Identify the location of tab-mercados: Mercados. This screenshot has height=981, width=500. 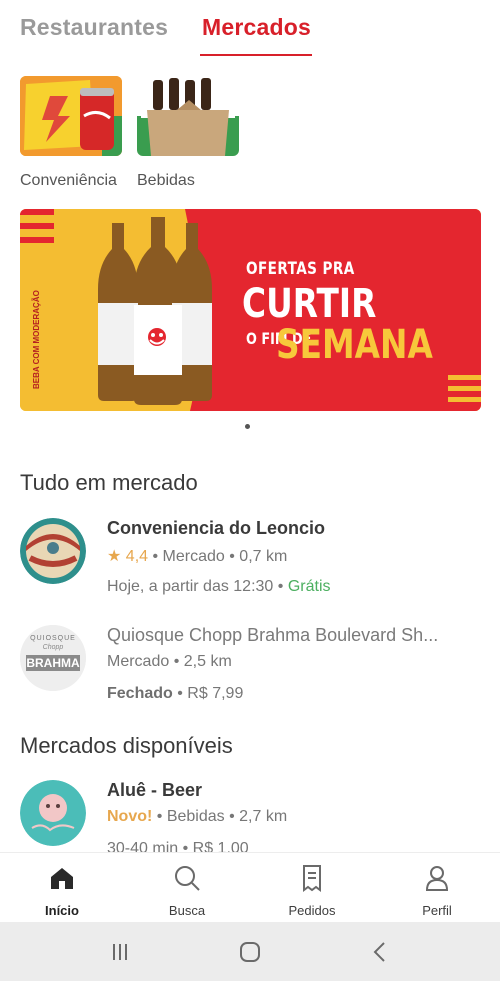
(256, 27).